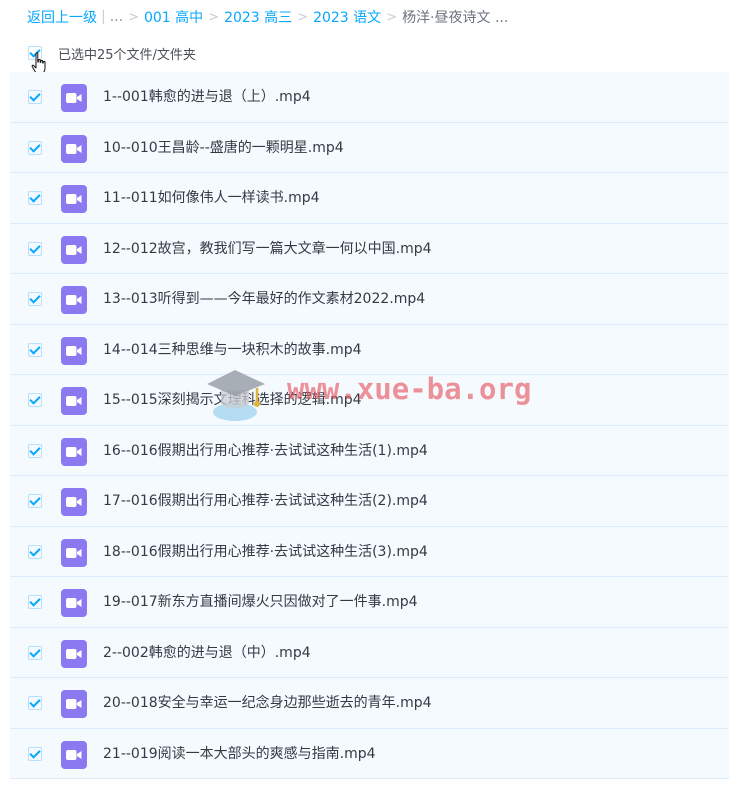 The width and height of the screenshot is (729, 788). Describe the element at coordinates (265, 450) in the screenshot. I see `file-name: 16--016假期出行用心推荐·去试试这种生活(1).mp4` at that location.